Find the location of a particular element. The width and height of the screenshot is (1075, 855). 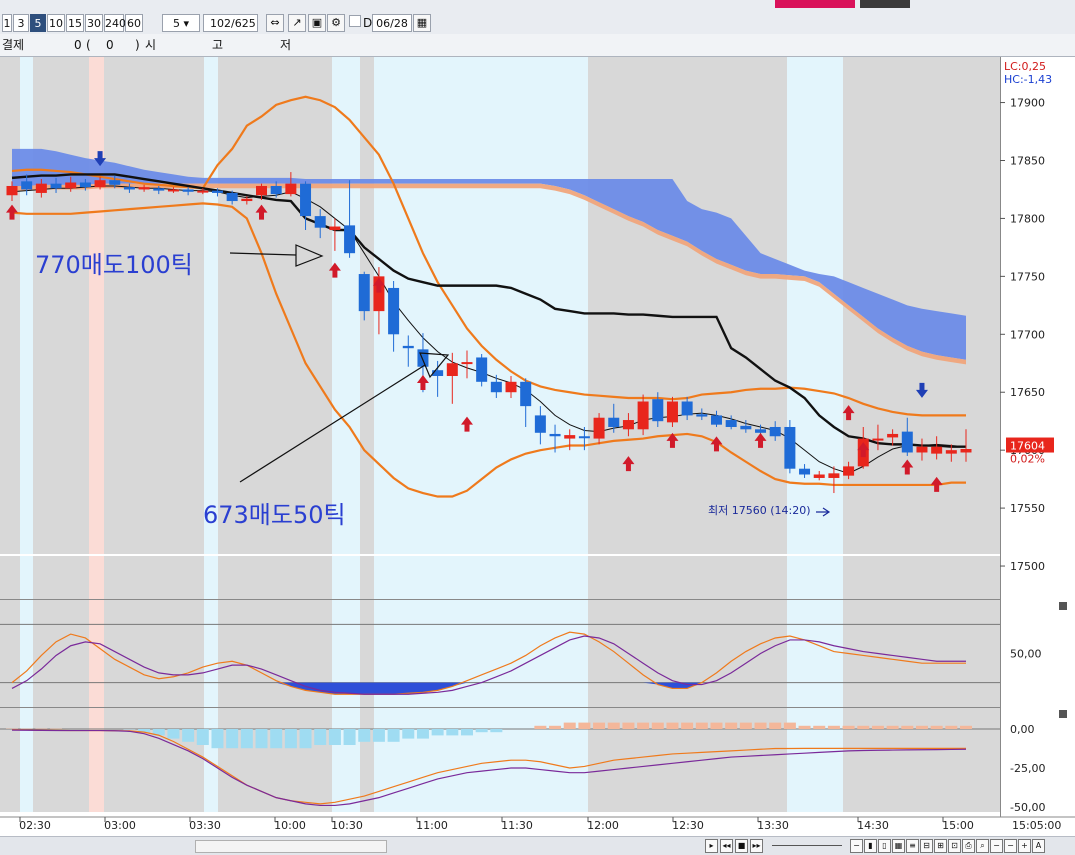

axis-divider is located at coordinates (1000, 437).